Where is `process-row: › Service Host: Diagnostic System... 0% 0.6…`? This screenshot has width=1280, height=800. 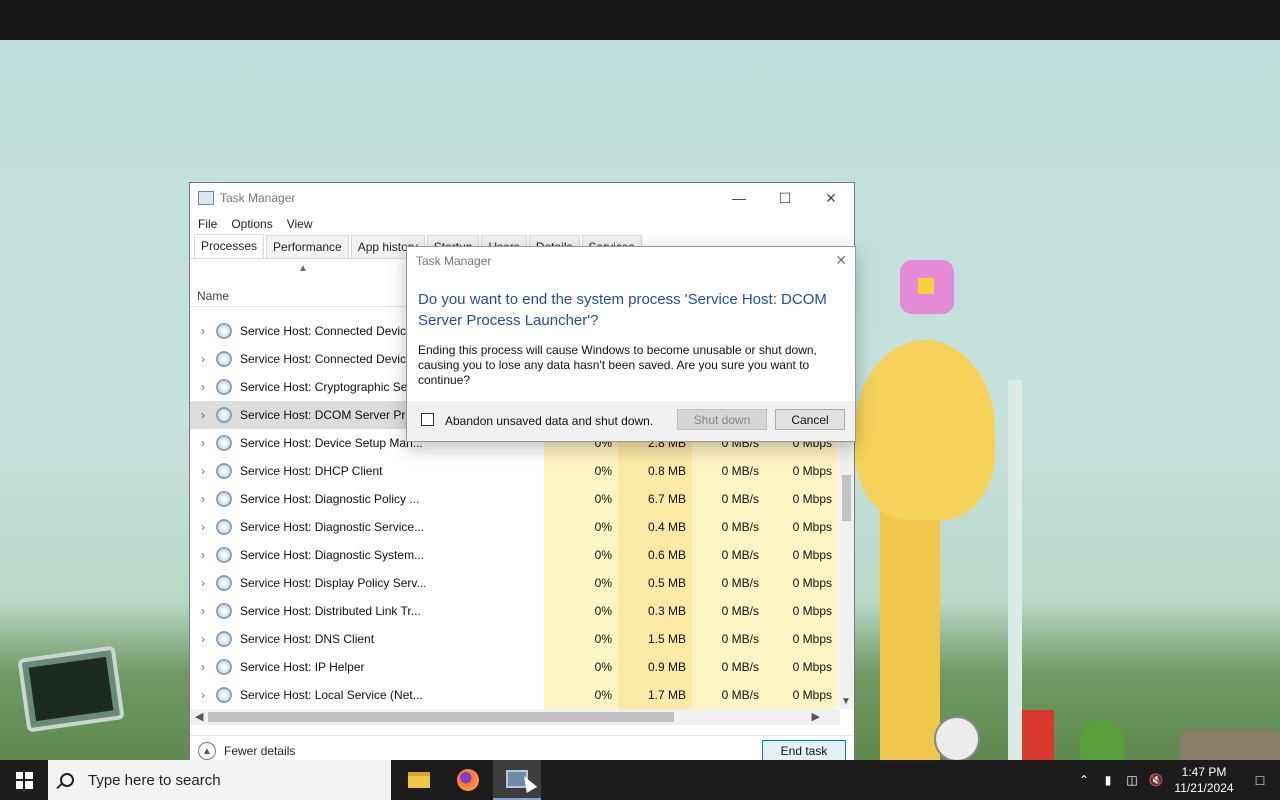 process-row: › Service Host: Diagnostic System... 0% 0.6… is located at coordinates (515, 555).